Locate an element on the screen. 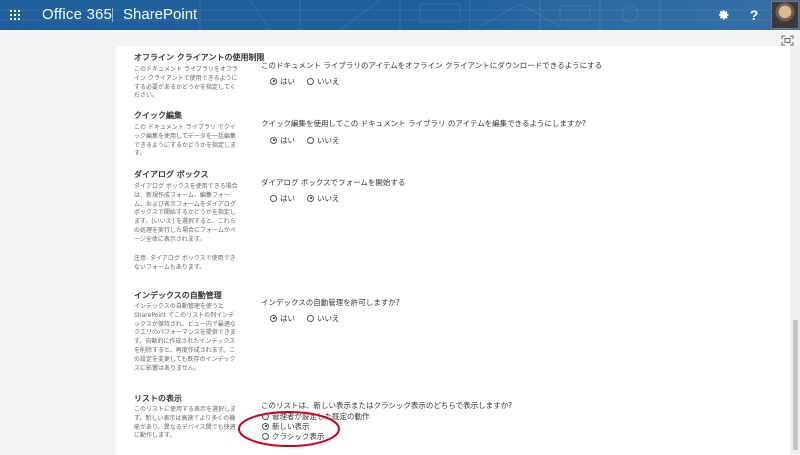  radio-auto-index-yes: はい is located at coordinates (282, 318).